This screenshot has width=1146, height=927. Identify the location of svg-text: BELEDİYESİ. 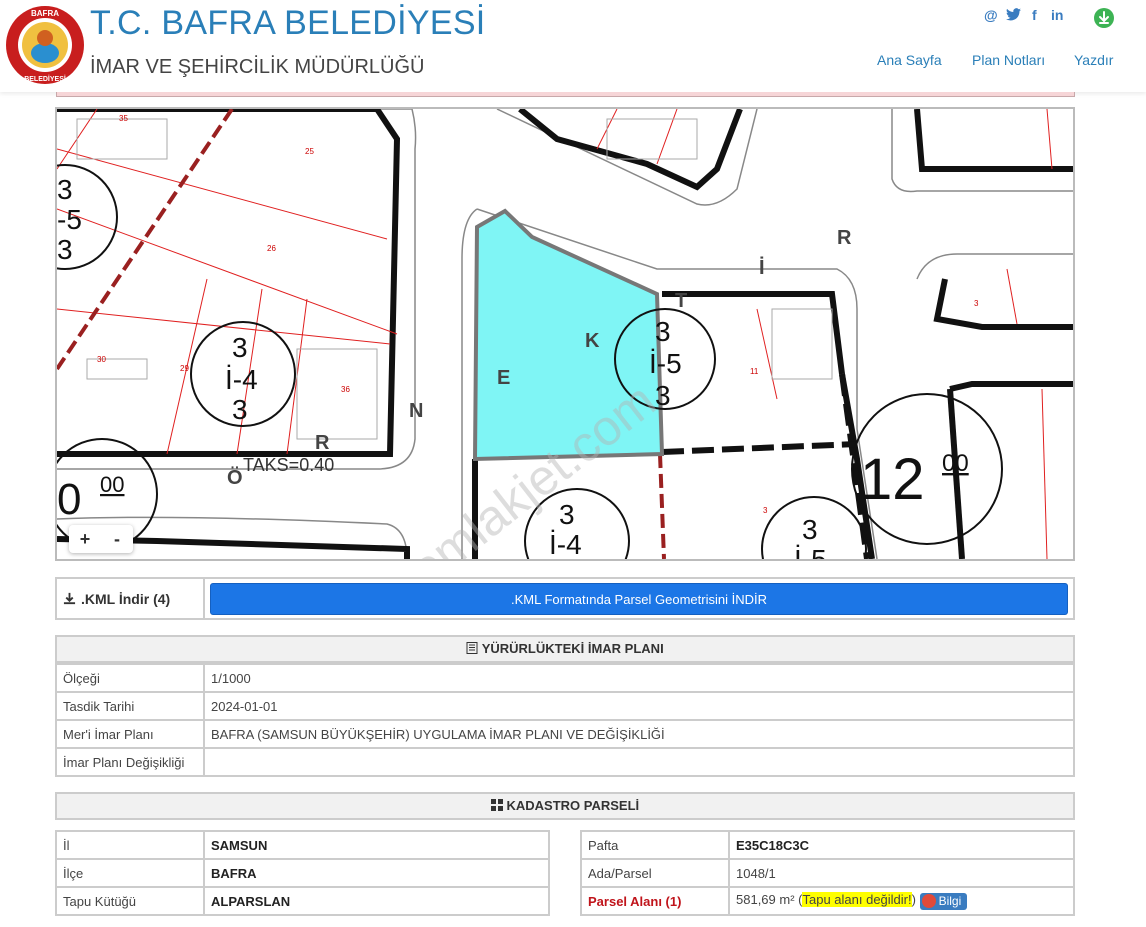
(45, 79).